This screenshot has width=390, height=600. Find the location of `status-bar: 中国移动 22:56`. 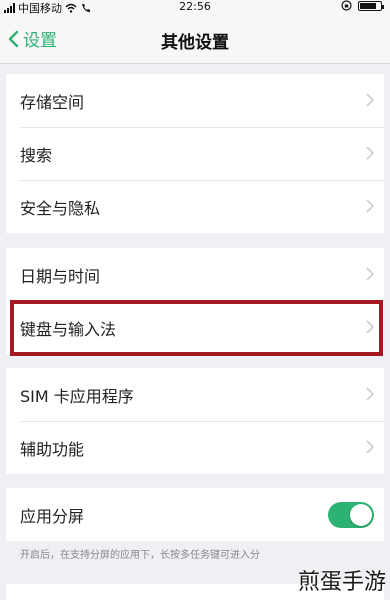

status-bar: 中国移动 22:56 is located at coordinates (195, 7).